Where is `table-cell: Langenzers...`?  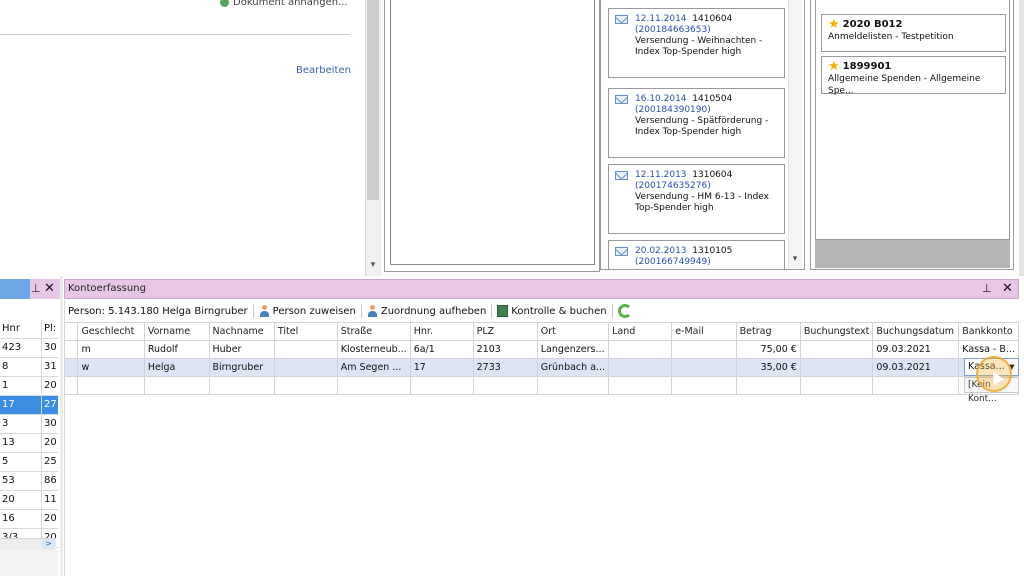 table-cell: Langenzers... is located at coordinates (573, 349).